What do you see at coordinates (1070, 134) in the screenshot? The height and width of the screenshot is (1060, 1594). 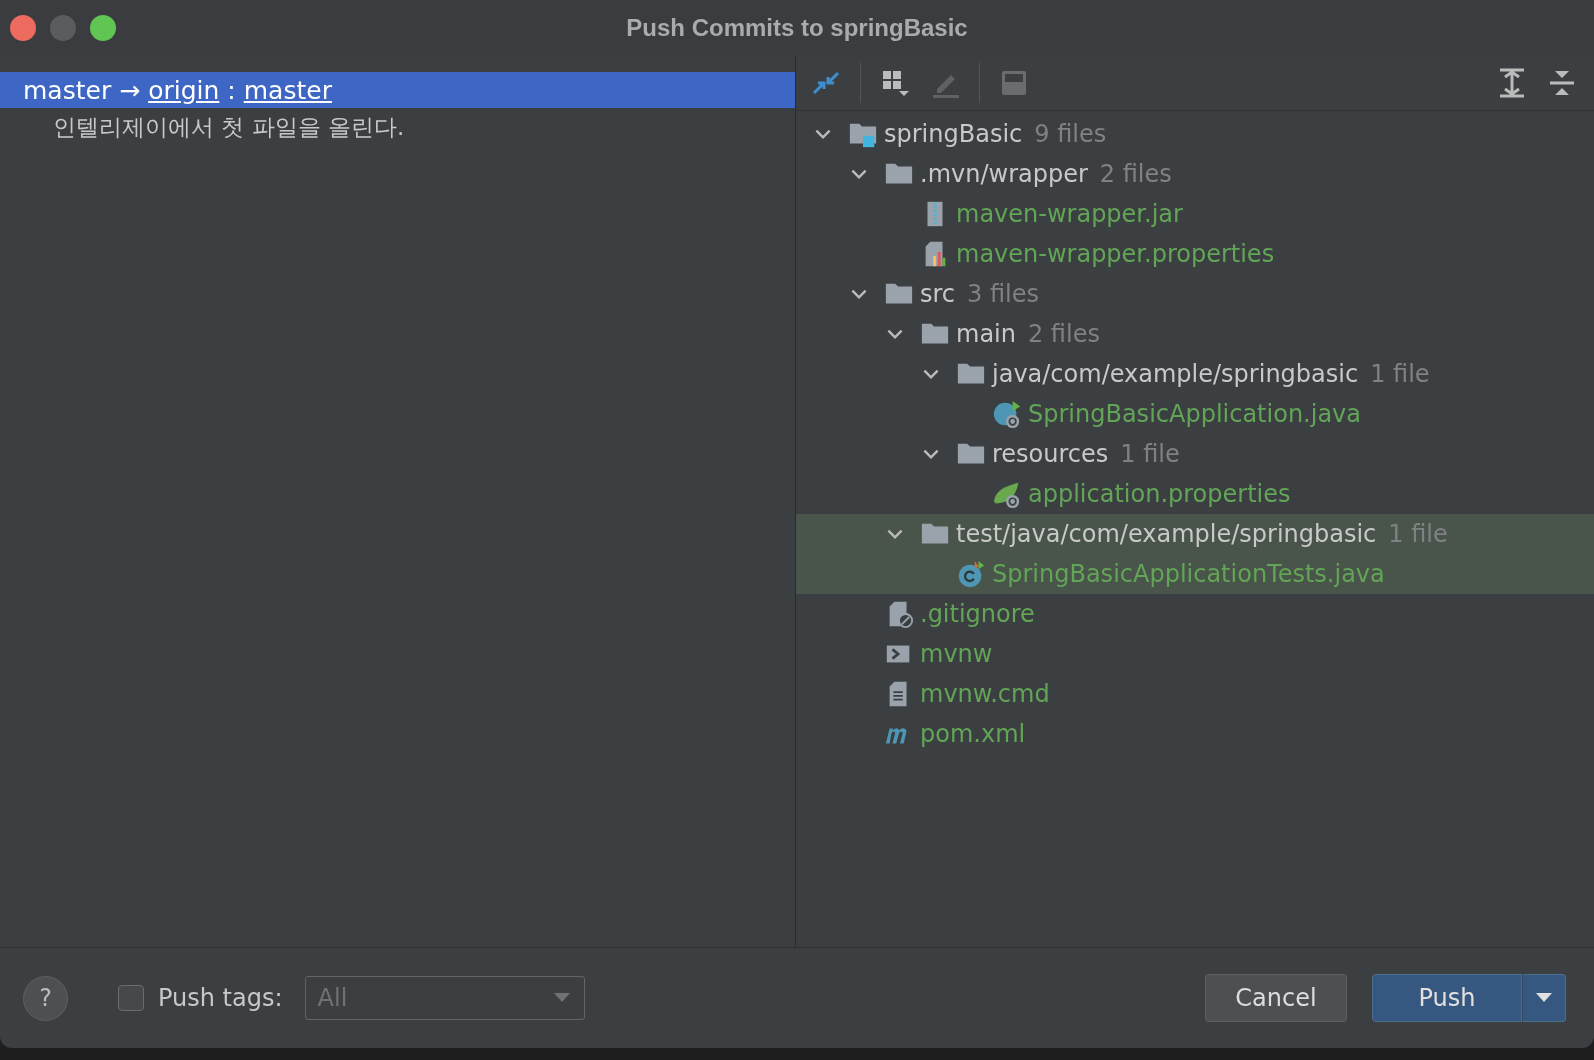 I see `file-count: 9 files` at bounding box center [1070, 134].